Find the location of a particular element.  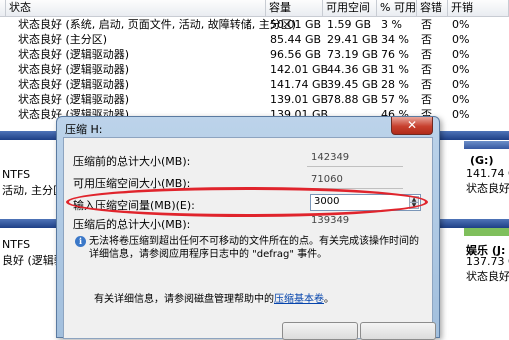

table-row: 状态良好 (逻辑驱动器) 141.74 GB 39.45 GB 28 % 否 0% is located at coordinates (254, 84).